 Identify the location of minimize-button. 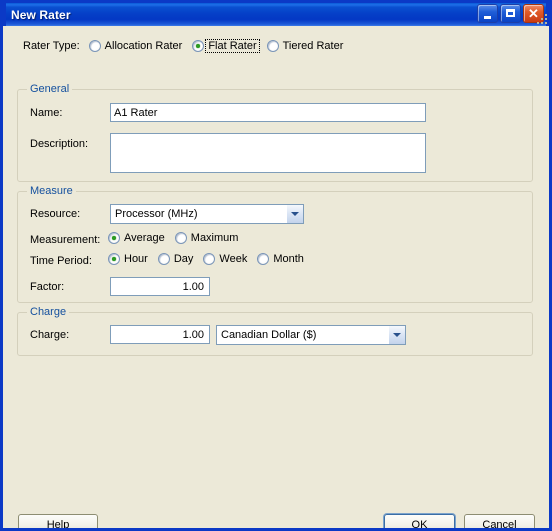
(487, 13).